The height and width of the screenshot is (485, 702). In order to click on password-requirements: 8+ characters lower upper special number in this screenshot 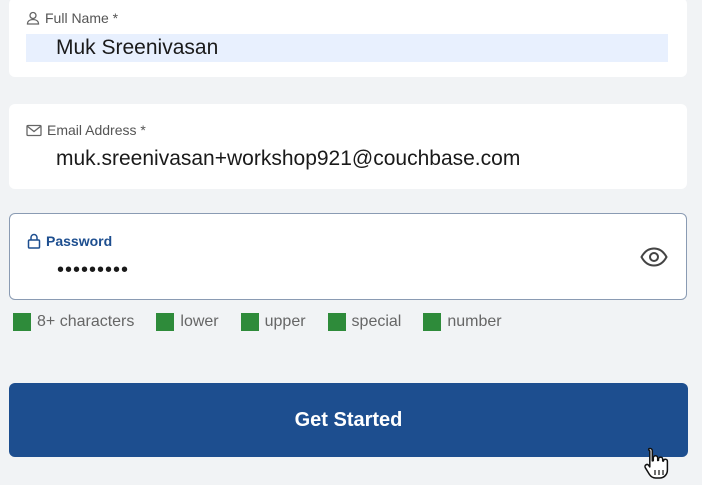, I will do `click(268, 322)`.